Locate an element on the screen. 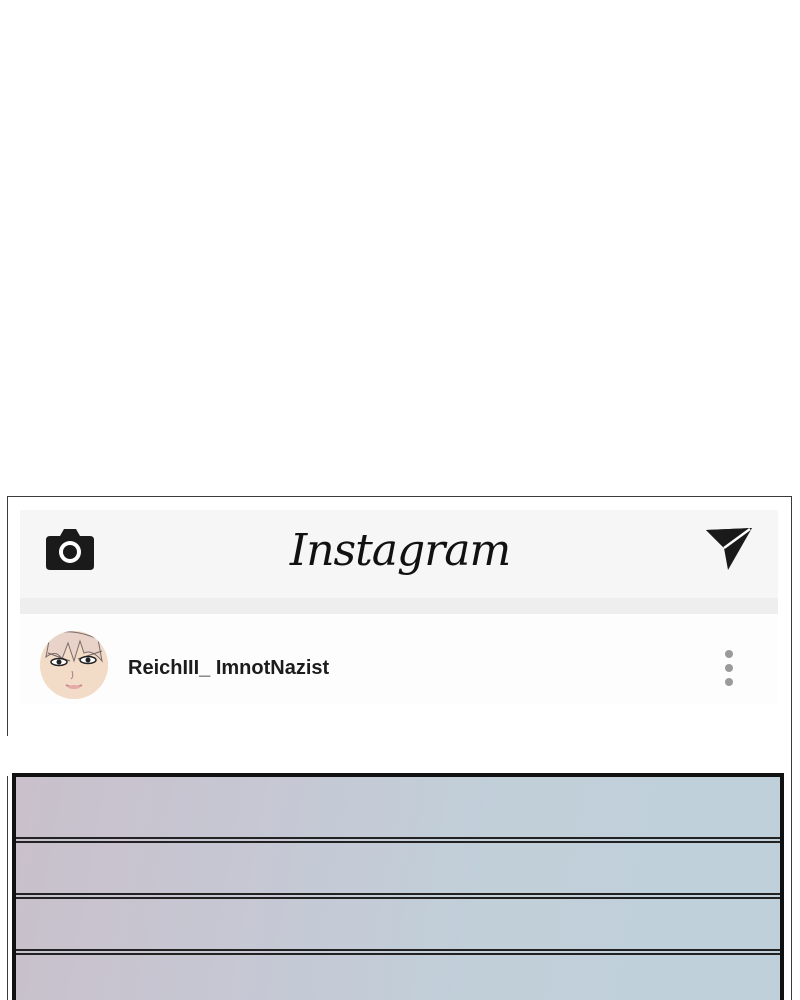 This screenshot has height=1000, width=800. avatar is located at coordinates (74, 665).